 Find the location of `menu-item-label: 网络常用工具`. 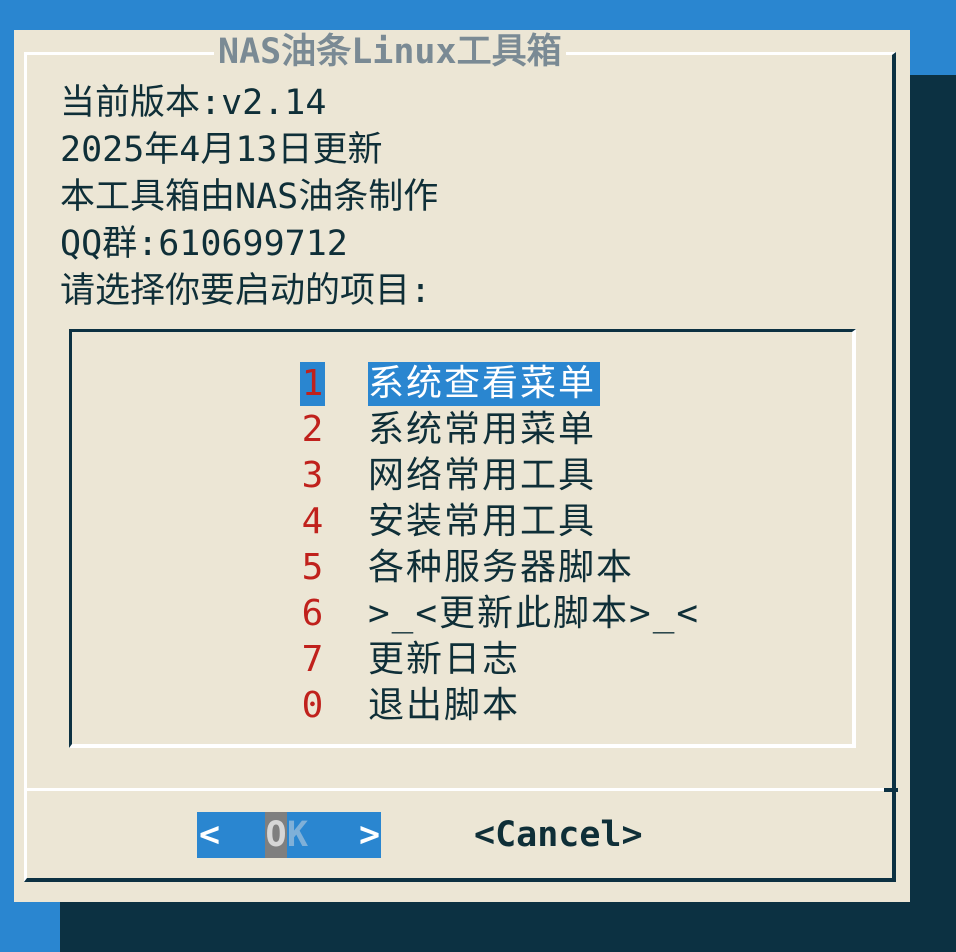

menu-item-label: 网络常用工具 is located at coordinates (482, 475).